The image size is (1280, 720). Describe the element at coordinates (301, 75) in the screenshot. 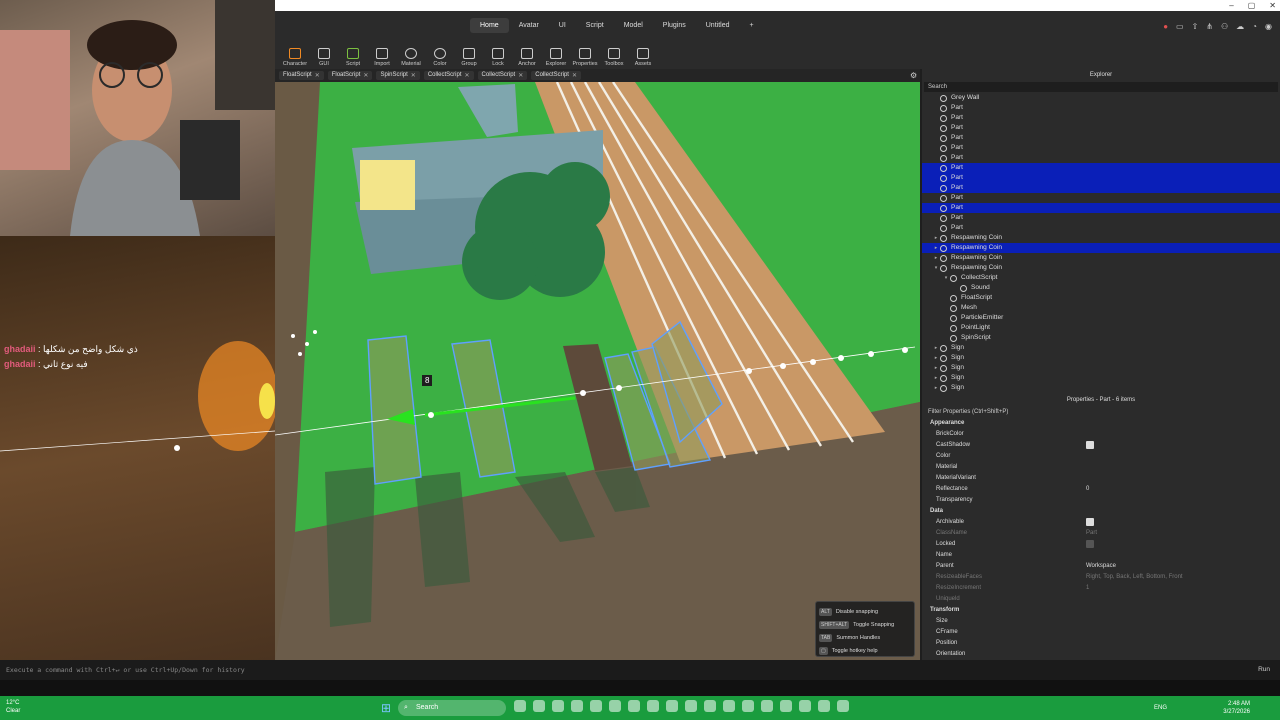

I see `script-tab: FloatScript ✕` at that location.